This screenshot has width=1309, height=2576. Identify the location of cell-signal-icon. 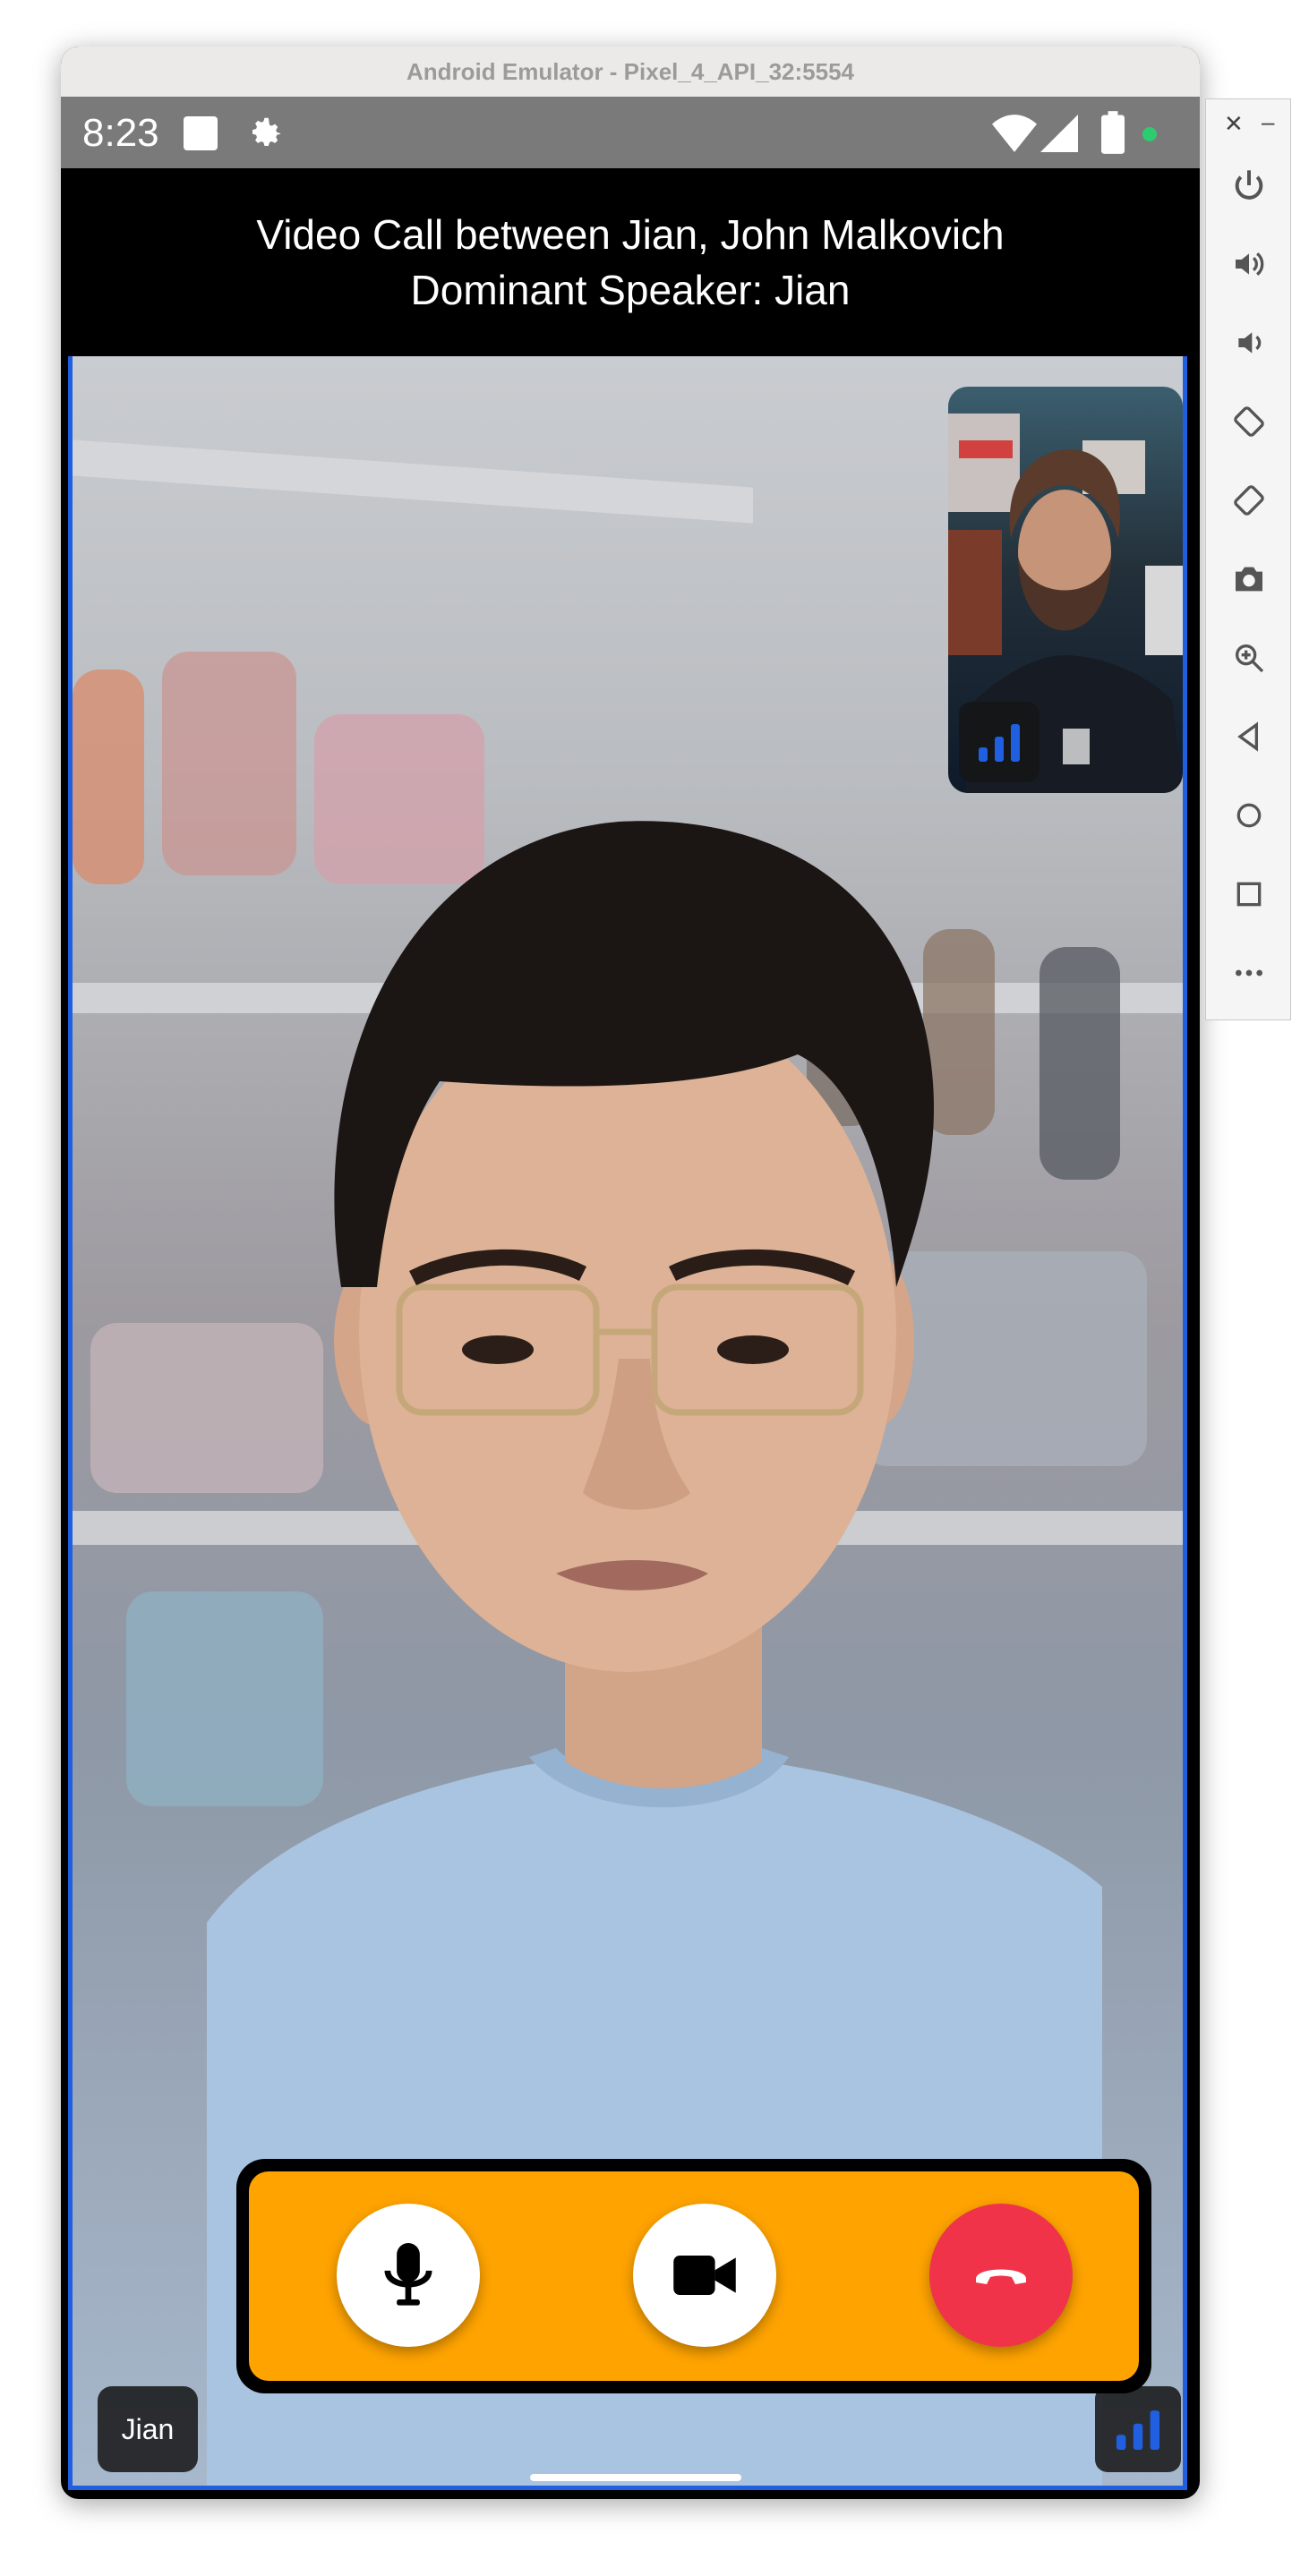
(1059, 133).